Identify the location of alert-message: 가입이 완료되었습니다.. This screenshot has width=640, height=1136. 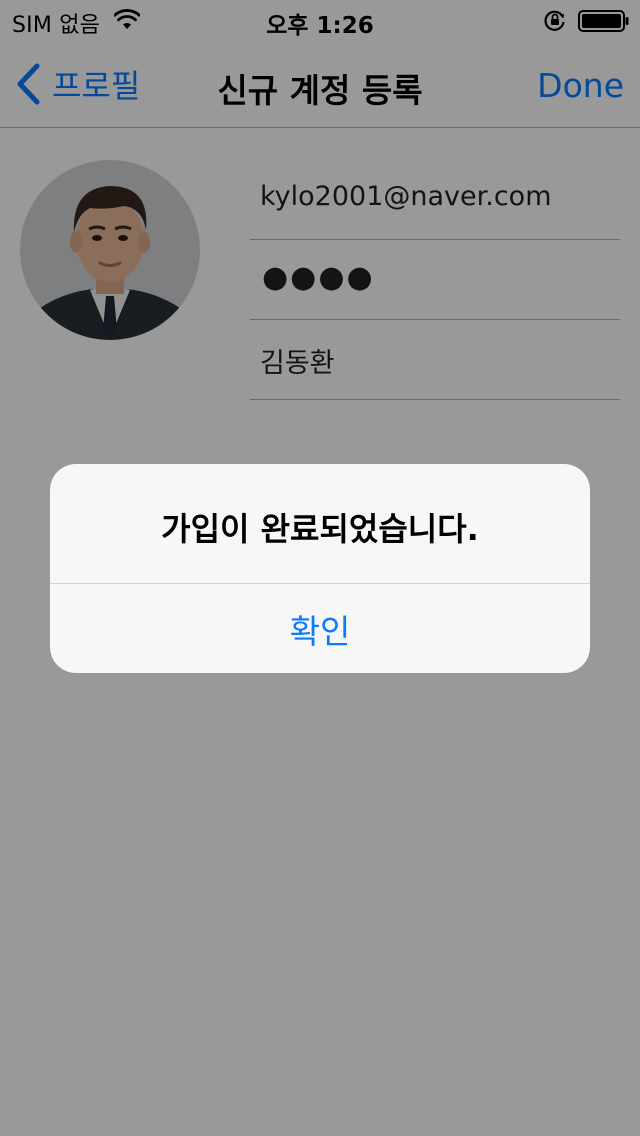
(320, 529).